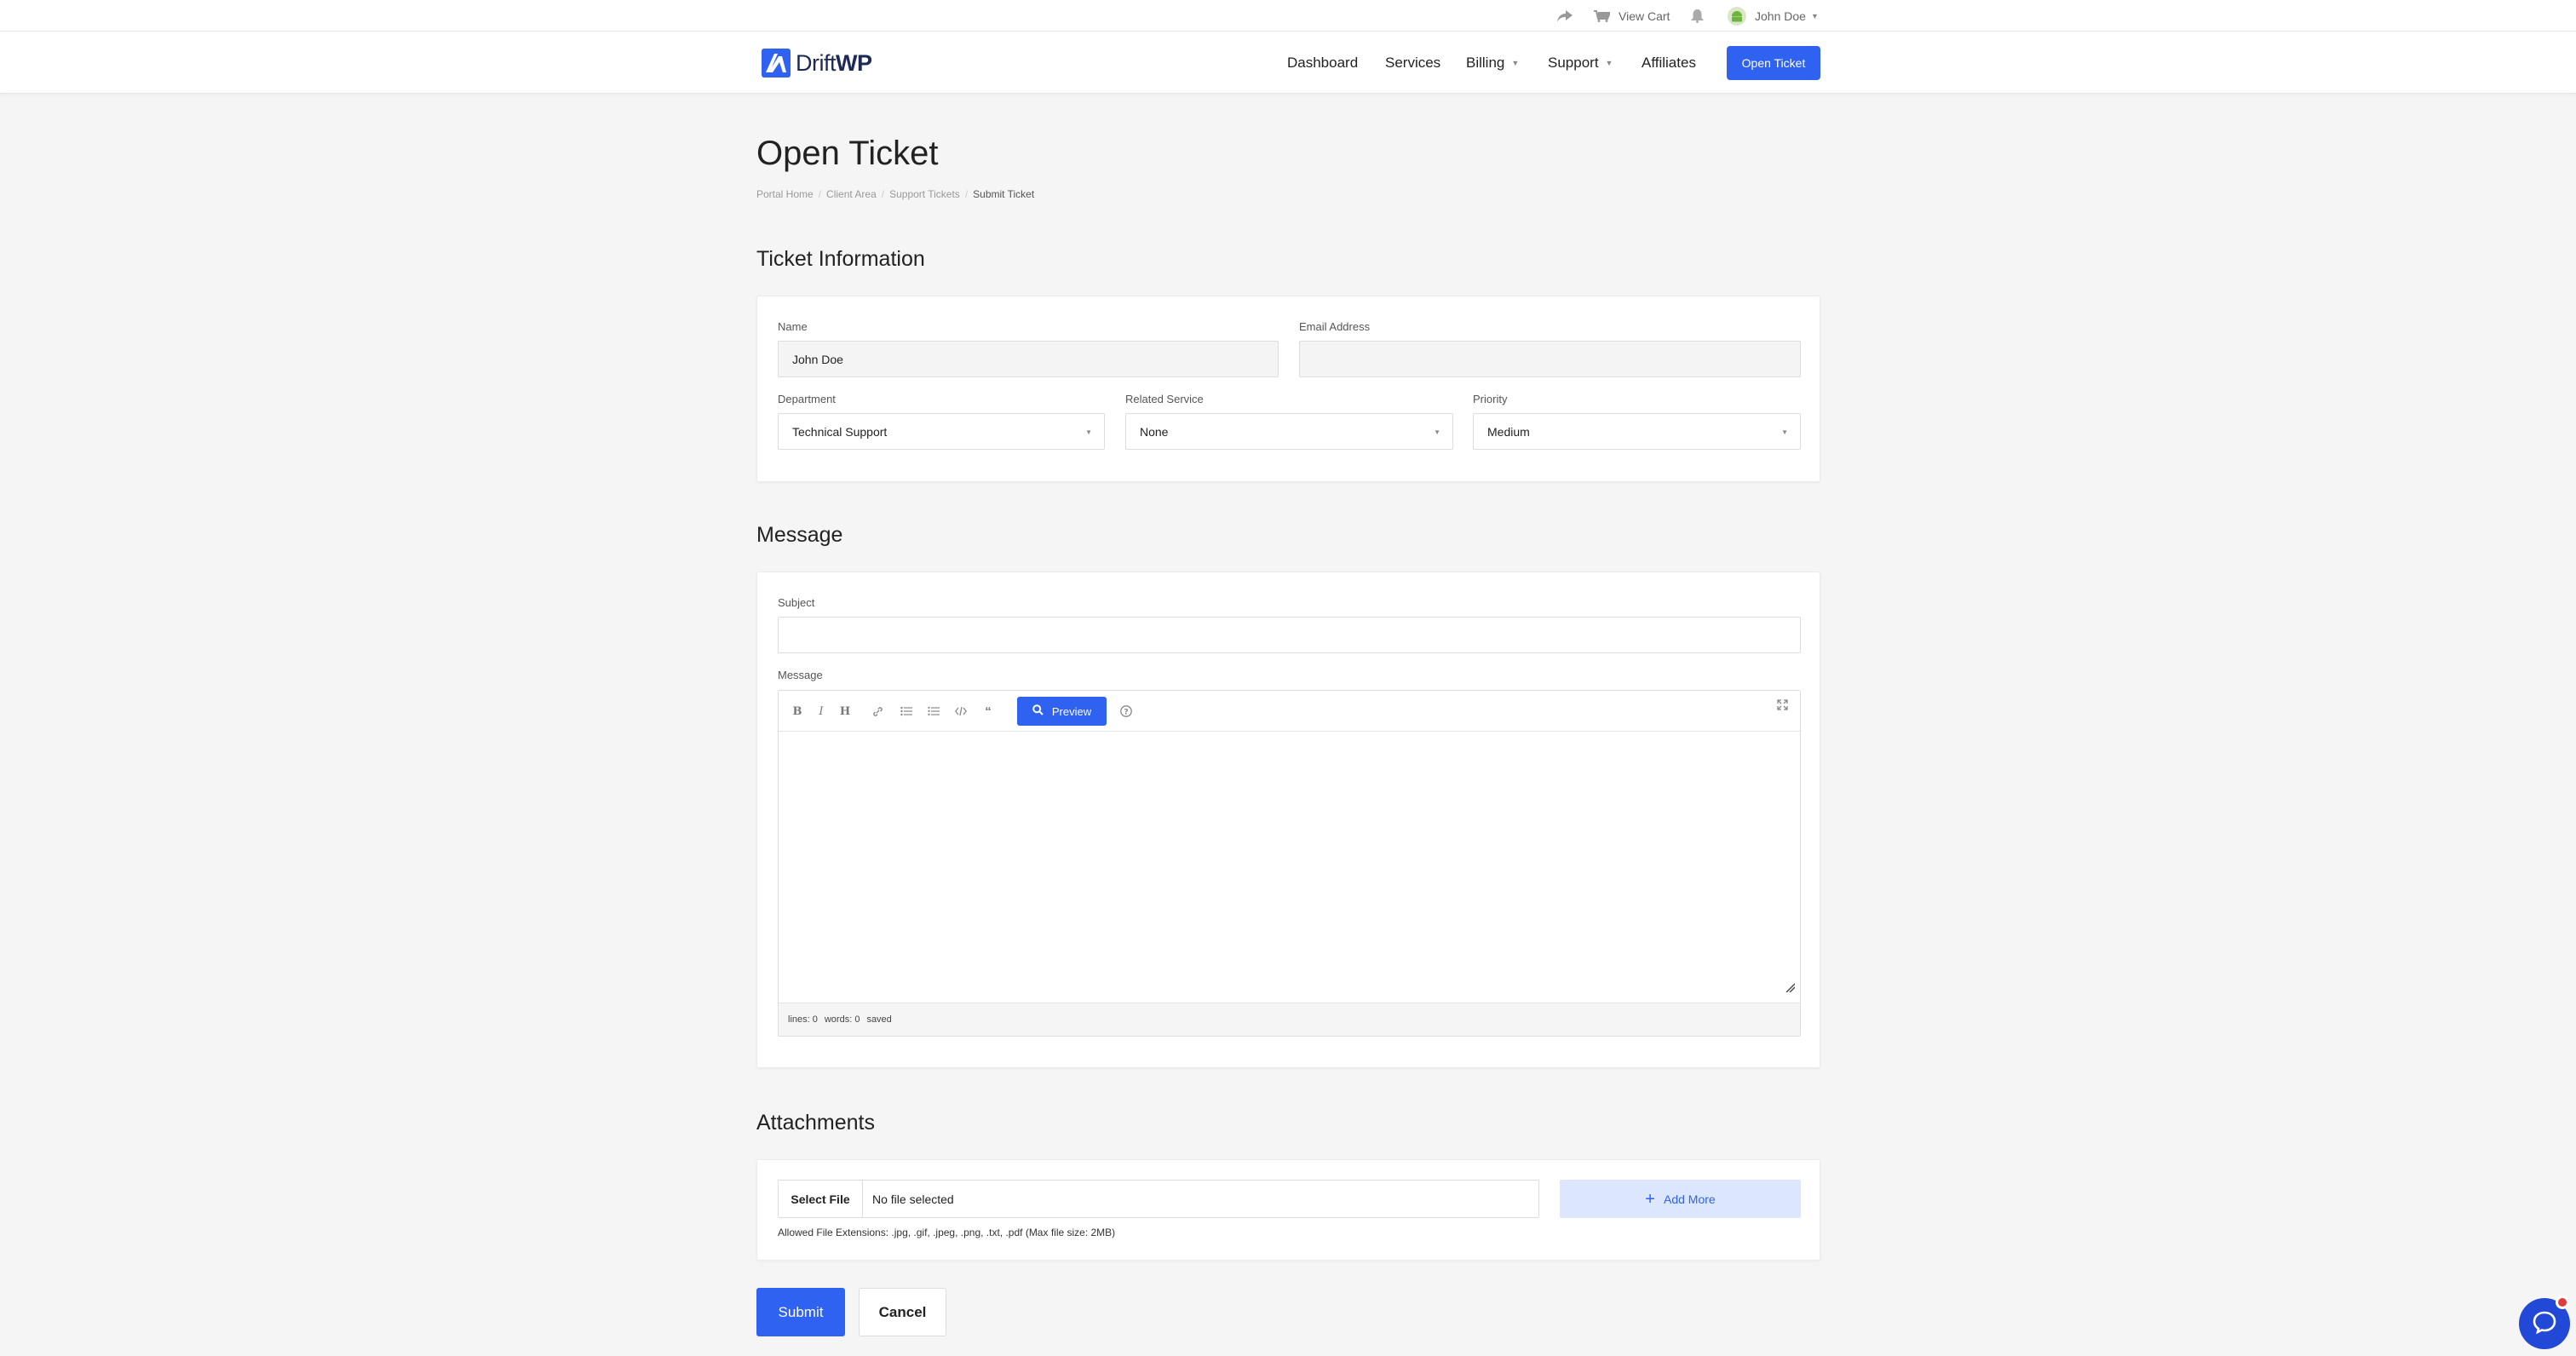 Image resolution: width=2576 pixels, height=1356 pixels. I want to click on android-avatar-icon, so click(1737, 16).